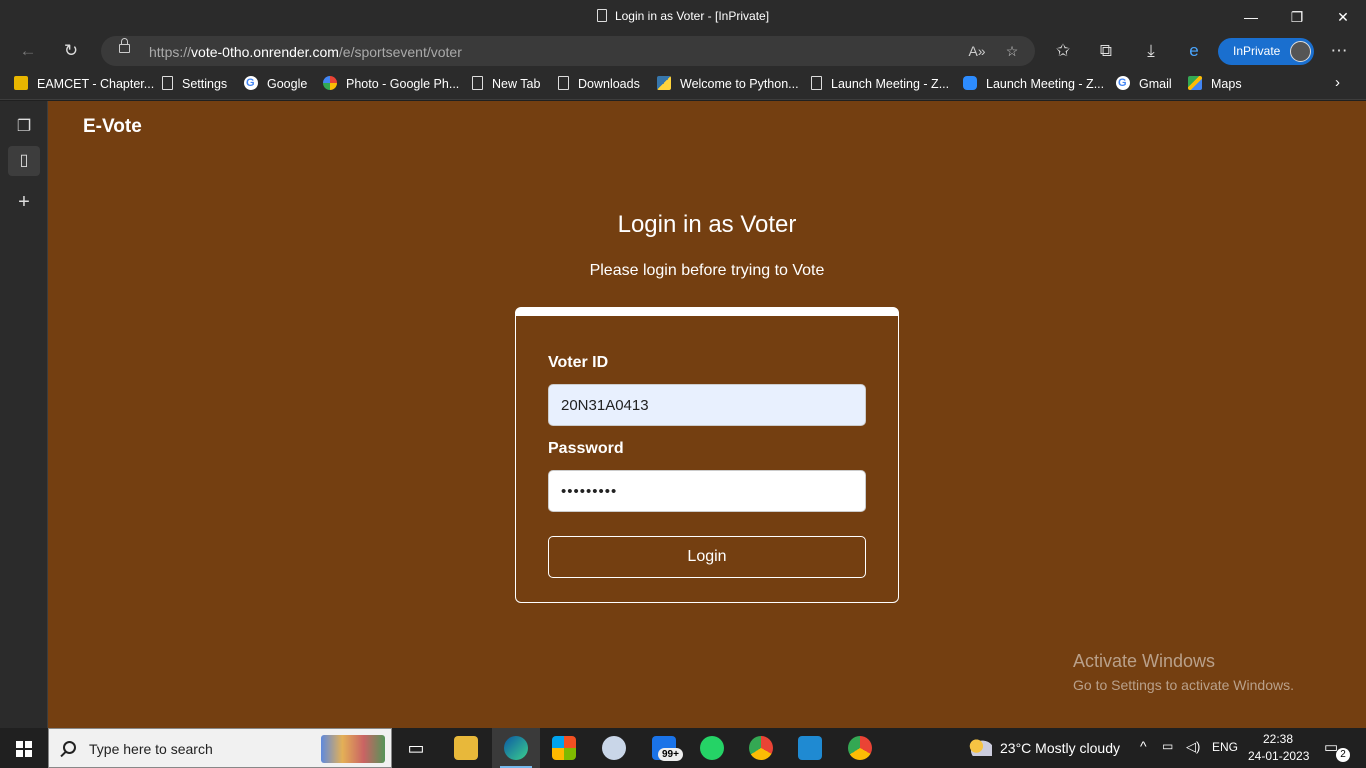 The height and width of the screenshot is (768, 1366). I want to click on read-aloud-icon: A», so click(977, 51).